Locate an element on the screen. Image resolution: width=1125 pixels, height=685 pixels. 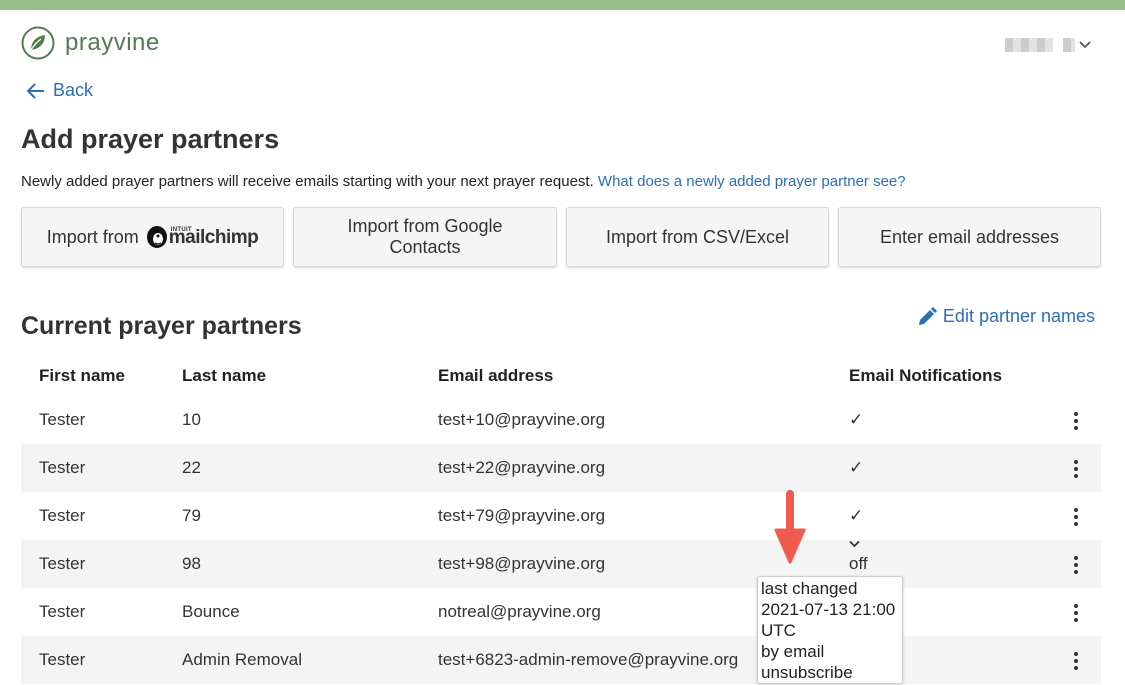
table-row: Tester Bounce notreal@prayvine.org is located at coordinates (561, 612).